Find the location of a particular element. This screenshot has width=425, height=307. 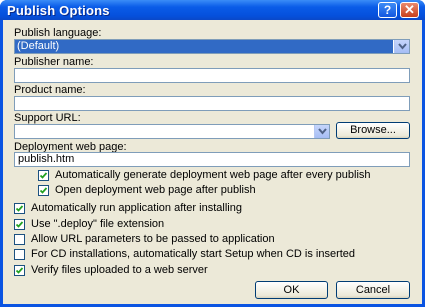

window-title: Publish Options is located at coordinates (58, 10).